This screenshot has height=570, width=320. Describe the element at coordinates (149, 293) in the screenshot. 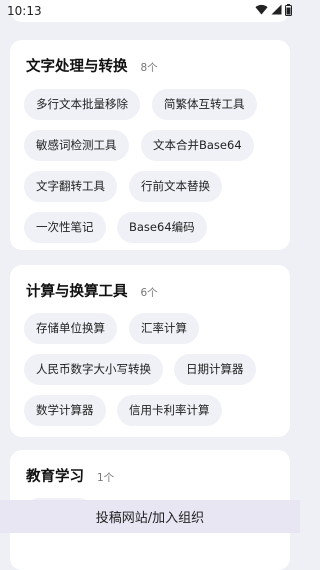

I see `section-count: 6个` at that location.